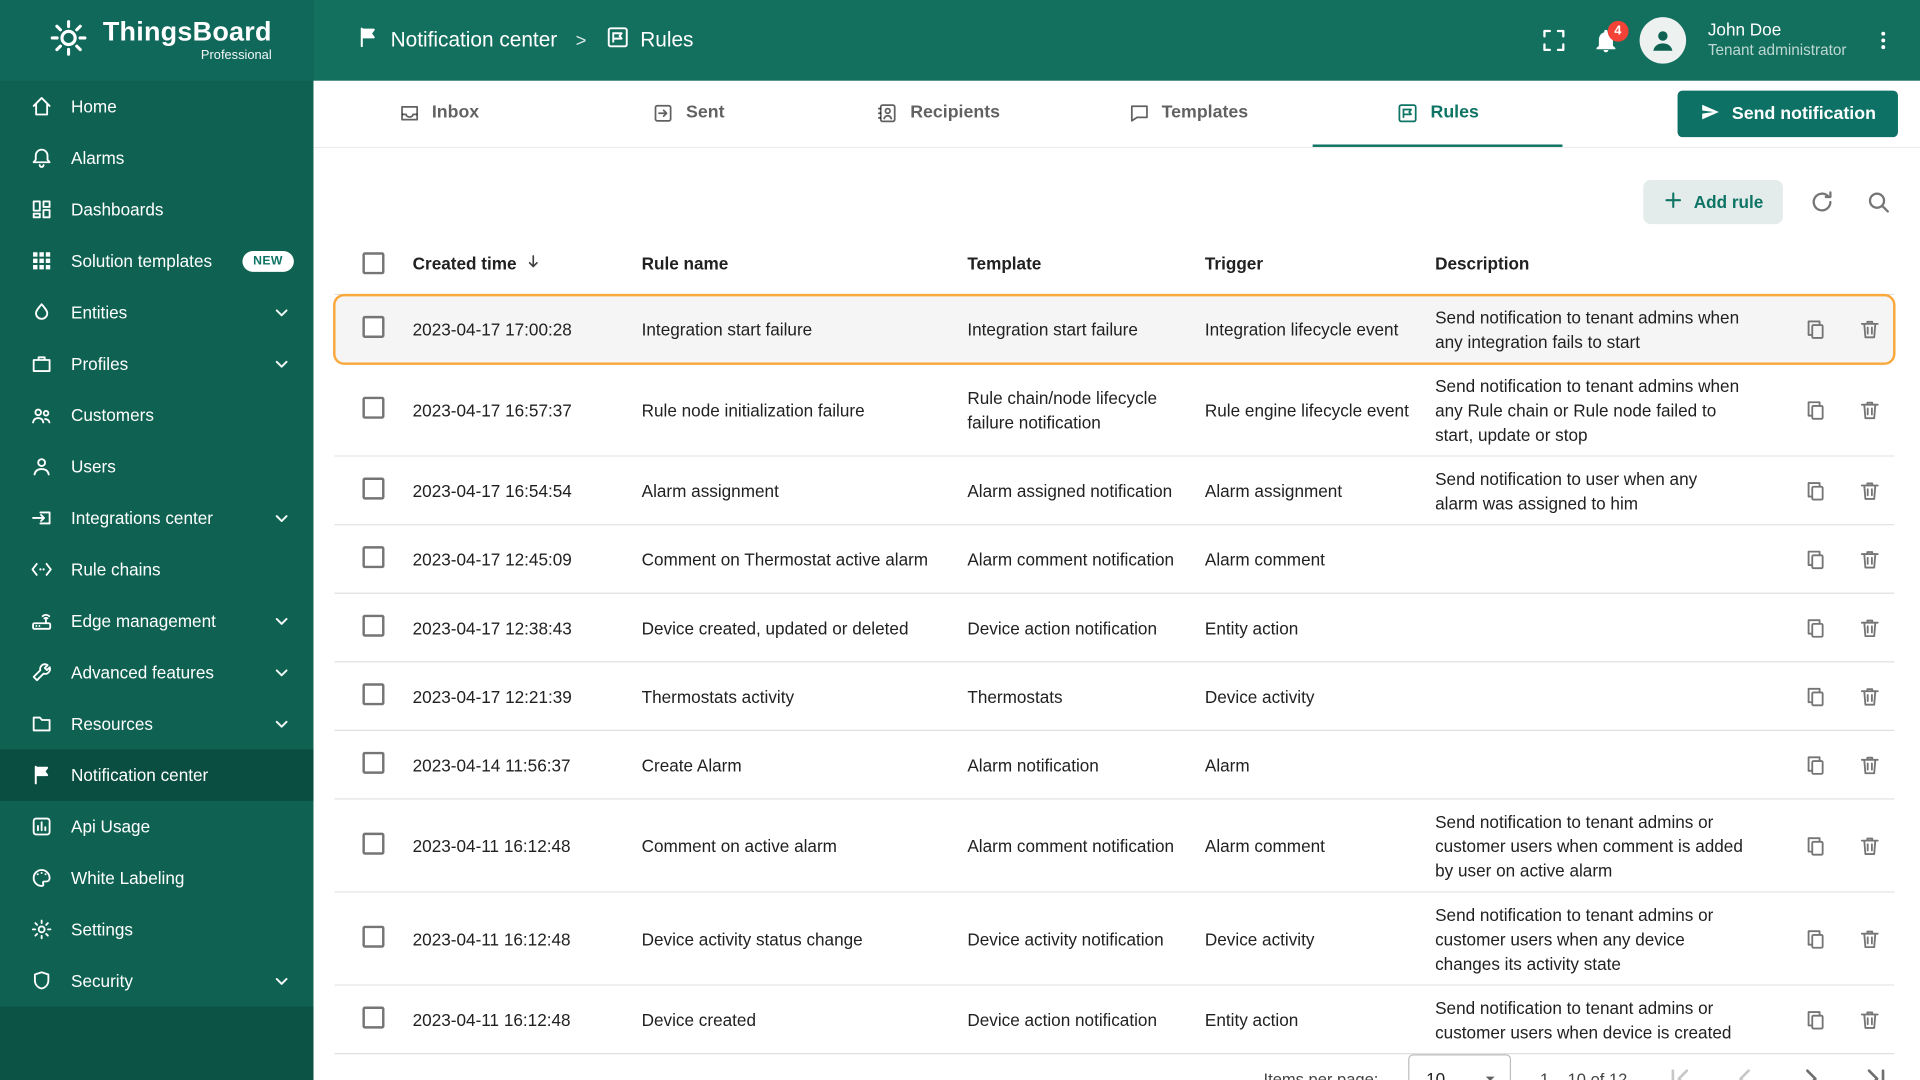  I want to click on sidebar-item-customers: Customers, so click(156, 414).